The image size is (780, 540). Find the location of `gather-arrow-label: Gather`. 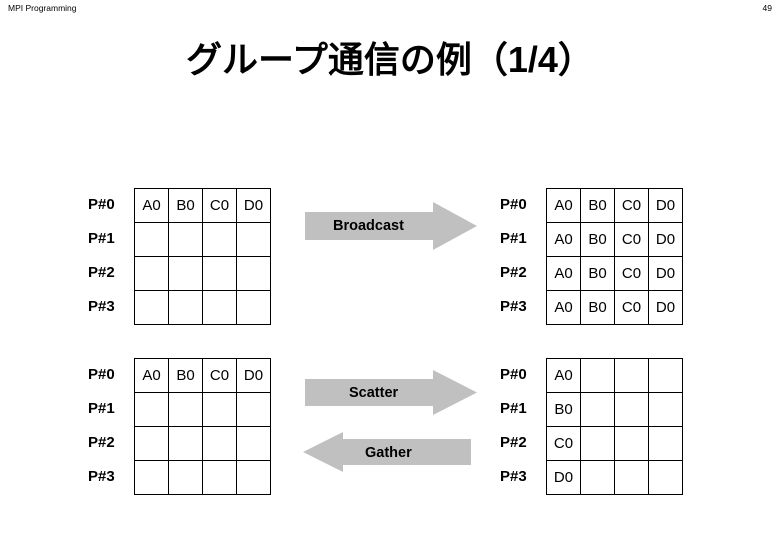

gather-arrow-label: Gather is located at coordinates (388, 453).